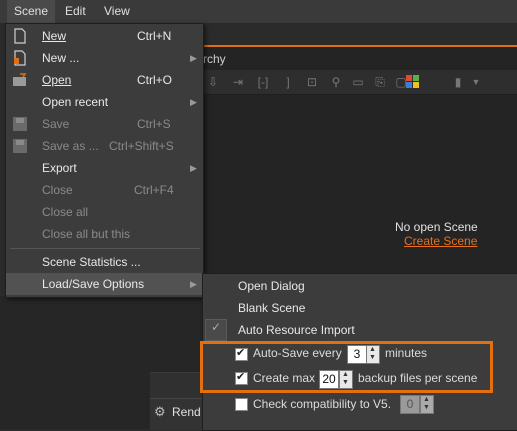 The height and width of the screenshot is (431, 517). I want to click on menu-item-open-recent: Open recent ▶, so click(104, 102).